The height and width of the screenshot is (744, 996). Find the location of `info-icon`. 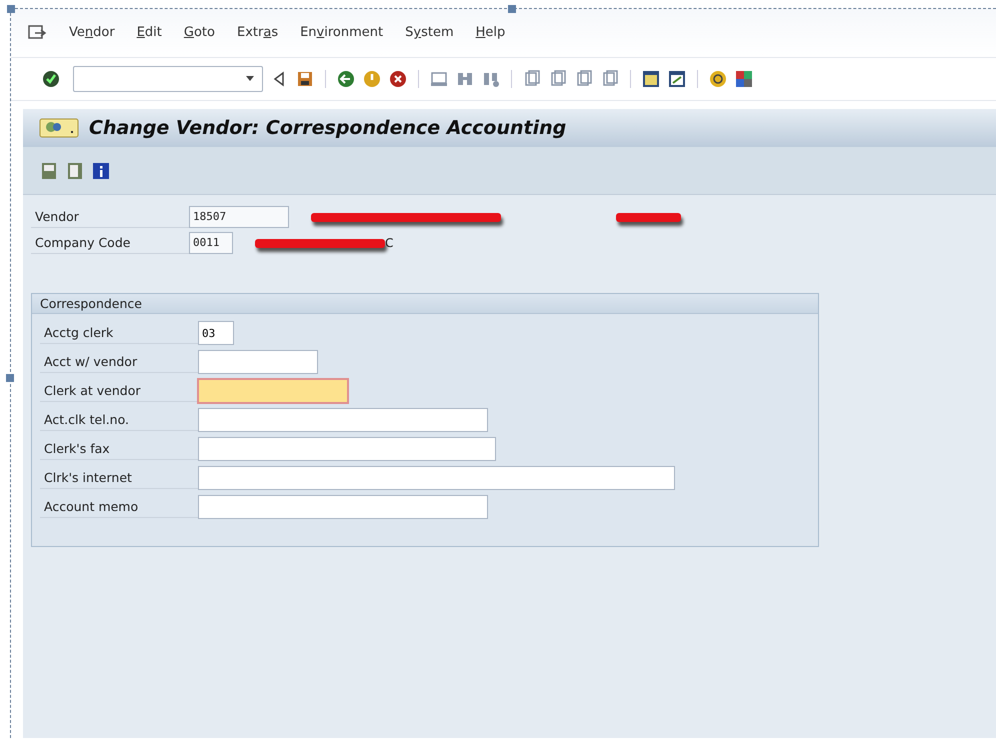

info-icon is located at coordinates (101, 170).